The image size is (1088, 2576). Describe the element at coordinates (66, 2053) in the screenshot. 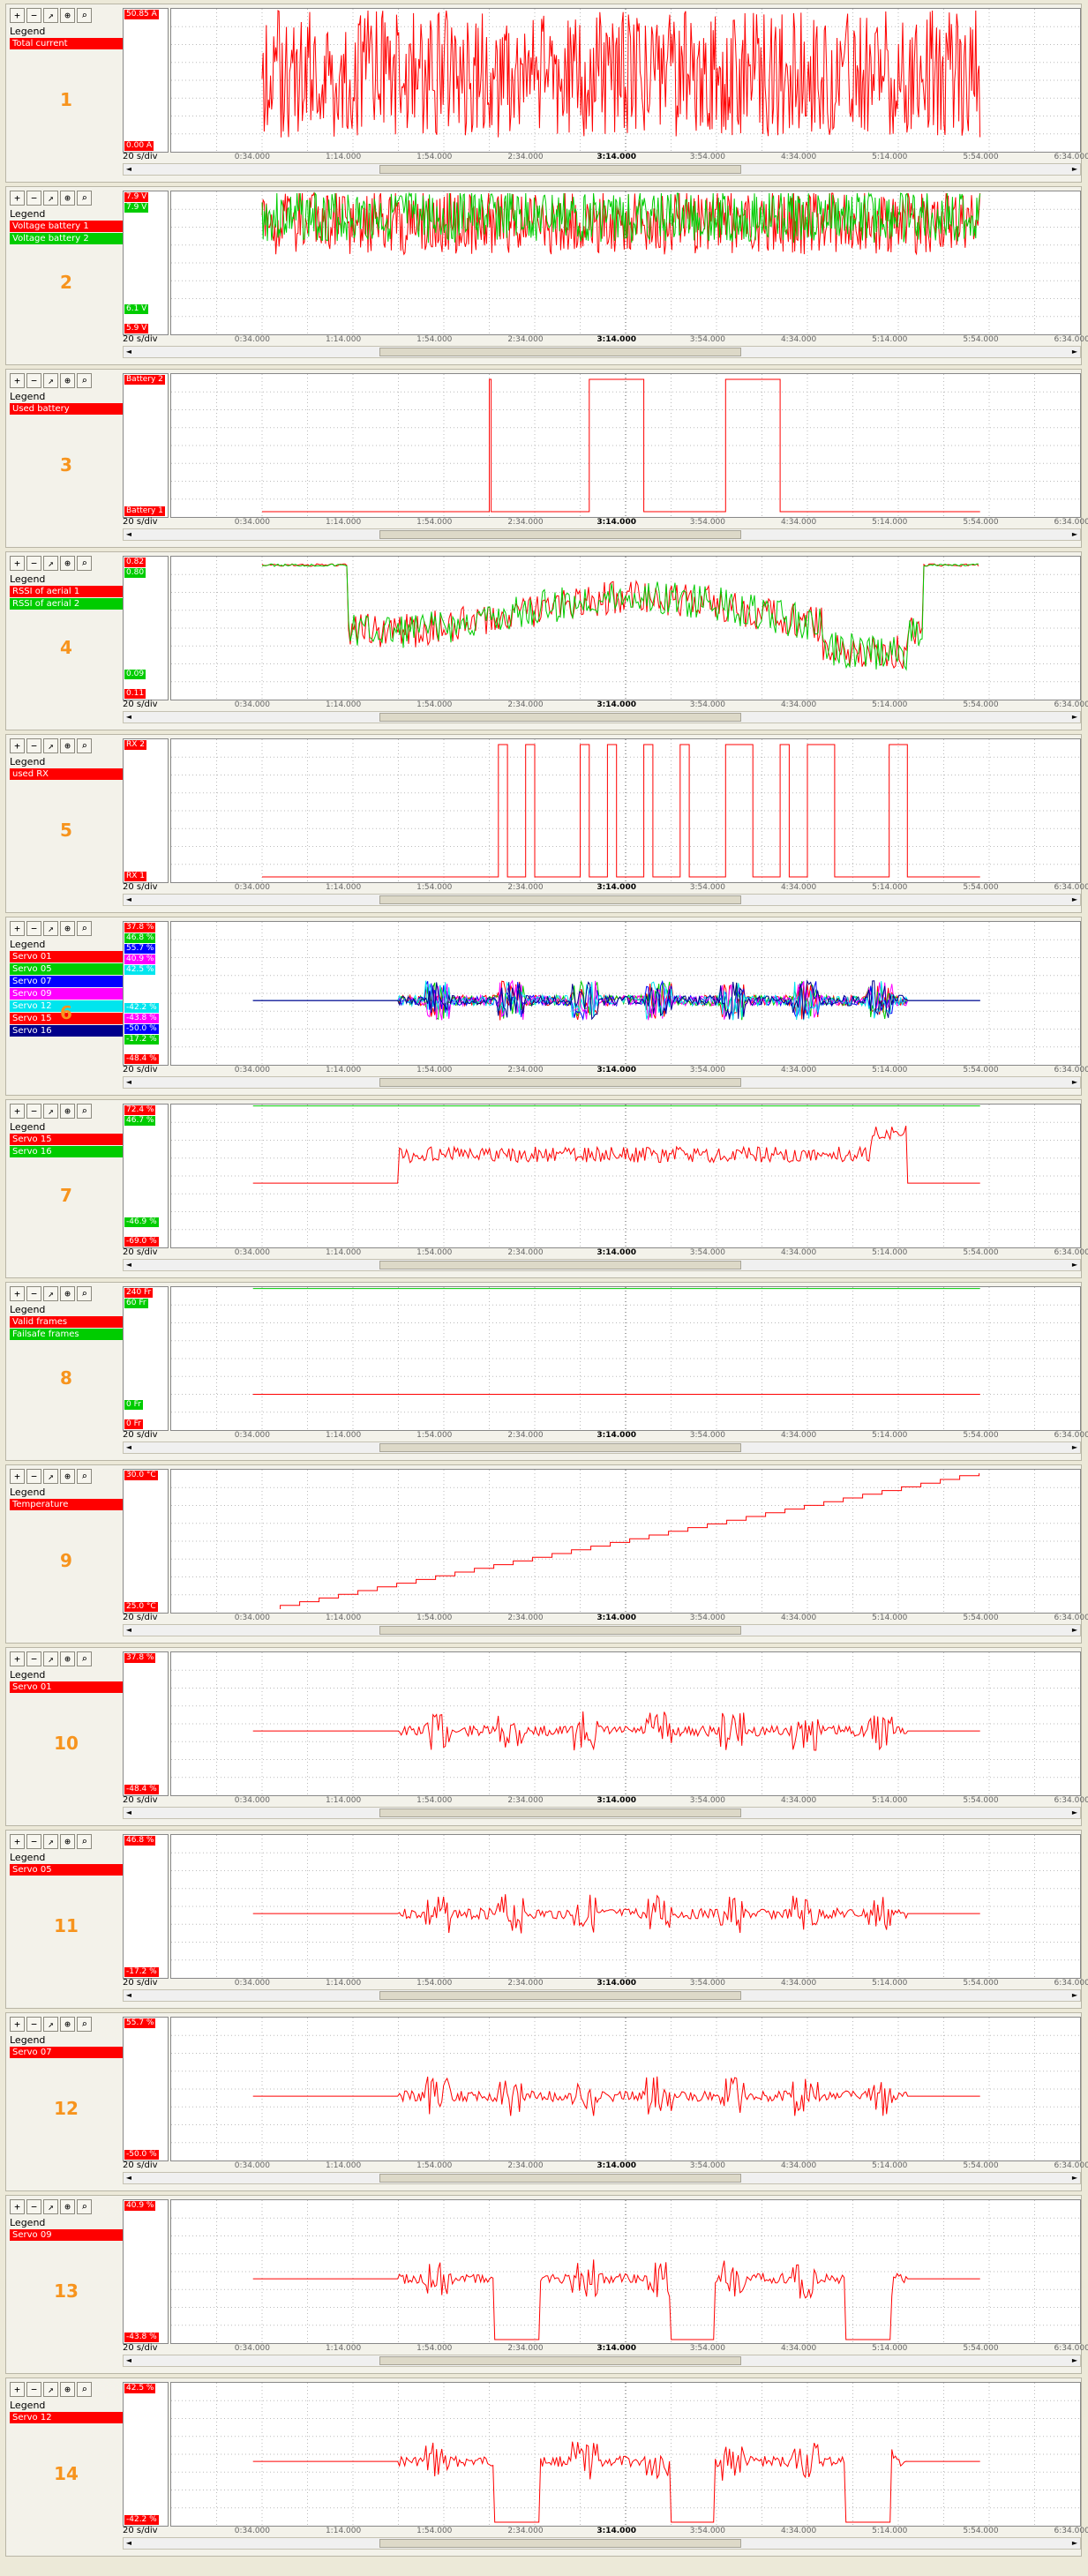

I see `legend-item: Servo 07` at that location.